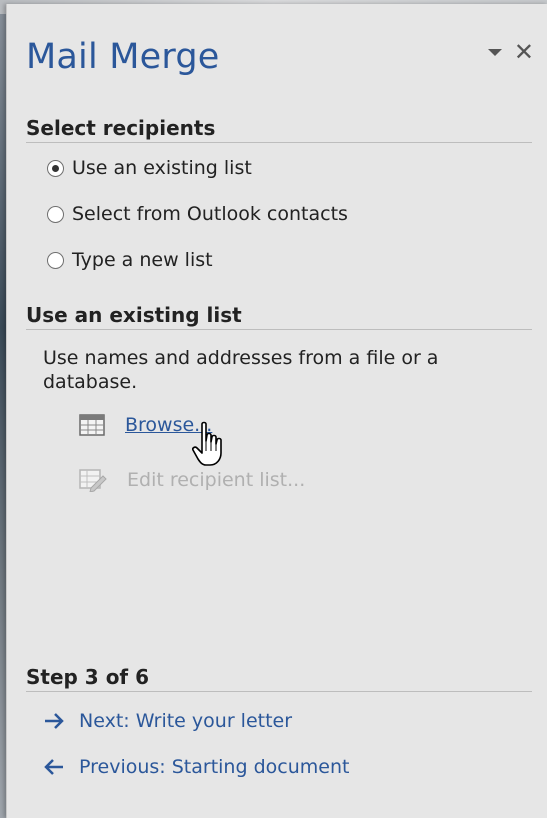 This screenshot has height=818, width=547. I want to click on select-recipients-heading: Select recipients, so click(279, 129).